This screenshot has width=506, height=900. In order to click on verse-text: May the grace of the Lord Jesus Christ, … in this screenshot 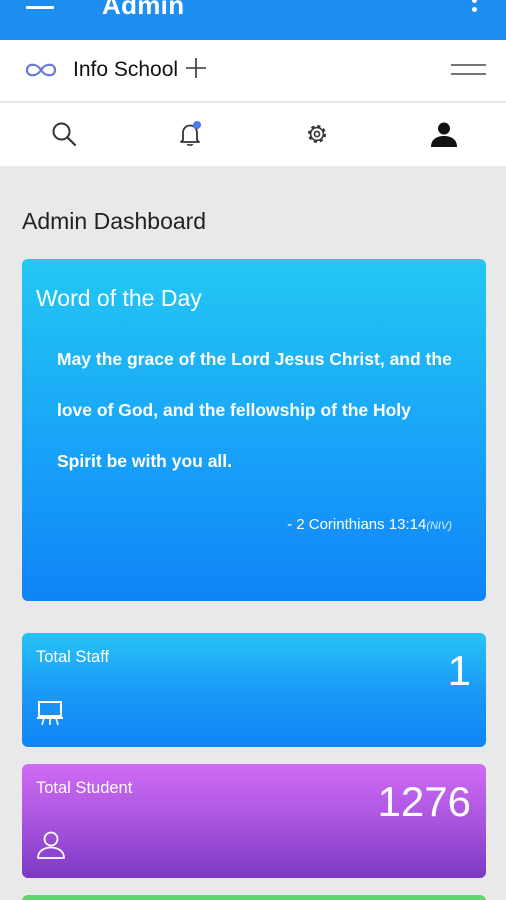, I will do `click(254, 410)`.